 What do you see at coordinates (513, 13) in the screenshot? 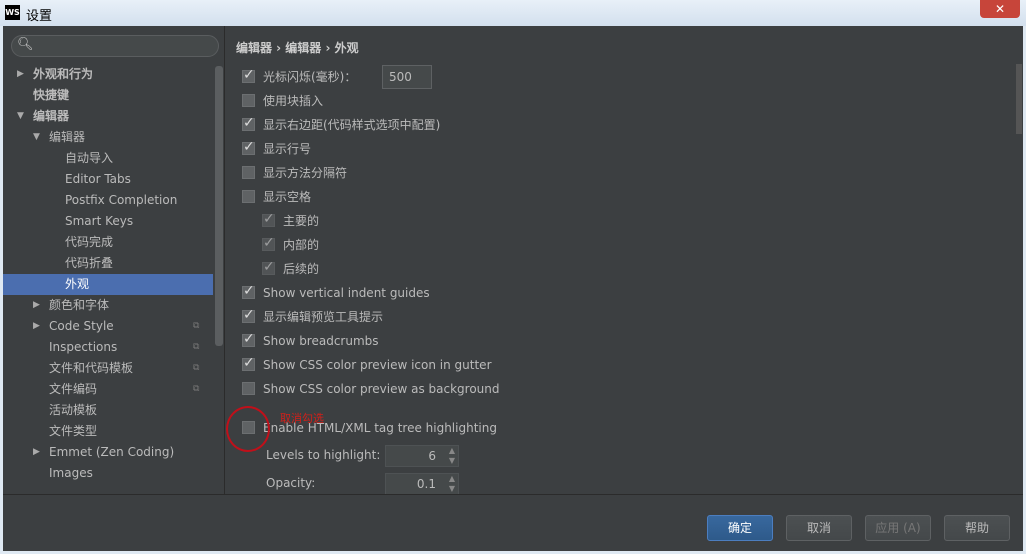
I see `title-bar: WS 设置 ✕` at bounding box center [513, 13].